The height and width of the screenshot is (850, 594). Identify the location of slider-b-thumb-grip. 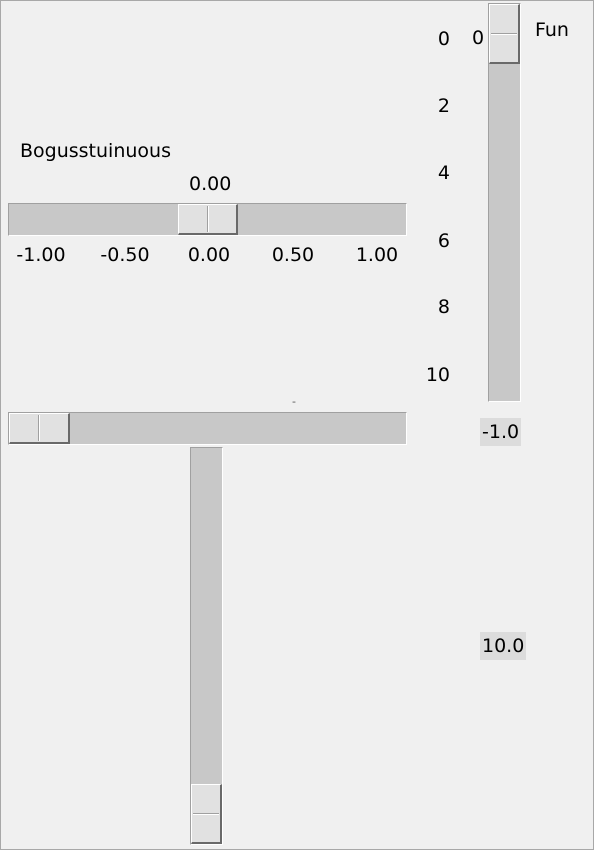
(39, 428).